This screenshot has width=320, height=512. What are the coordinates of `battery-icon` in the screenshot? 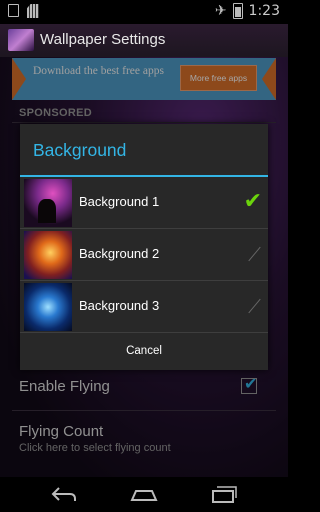 It's located at (237, 11).